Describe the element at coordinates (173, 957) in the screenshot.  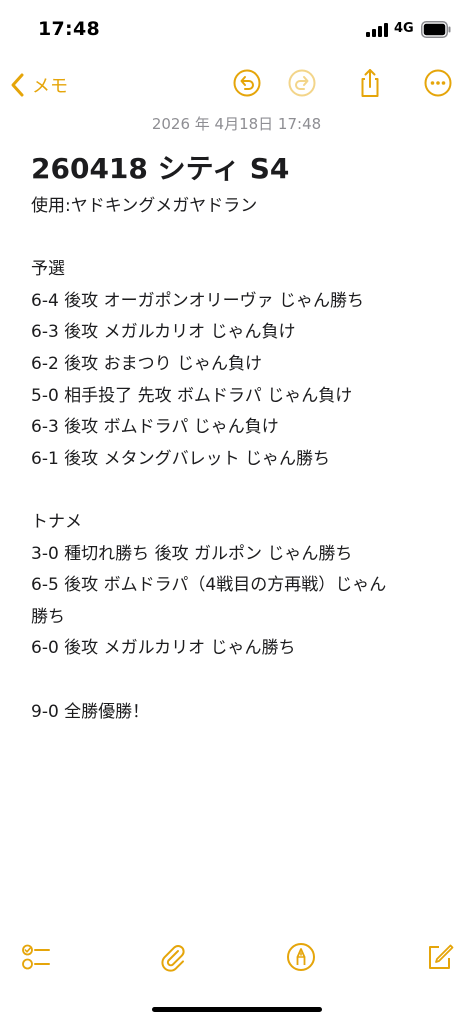
I see `paperclip-icon` at that location.